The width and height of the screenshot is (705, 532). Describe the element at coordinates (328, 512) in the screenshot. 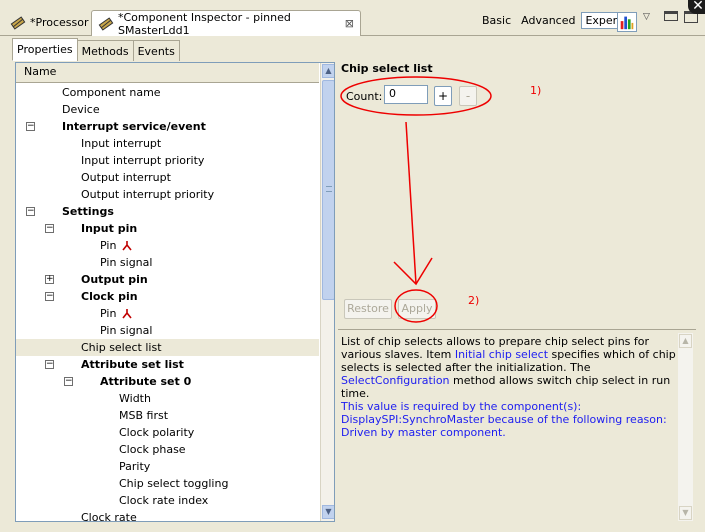

I see `scroll-down-icon: ▼` at that location.